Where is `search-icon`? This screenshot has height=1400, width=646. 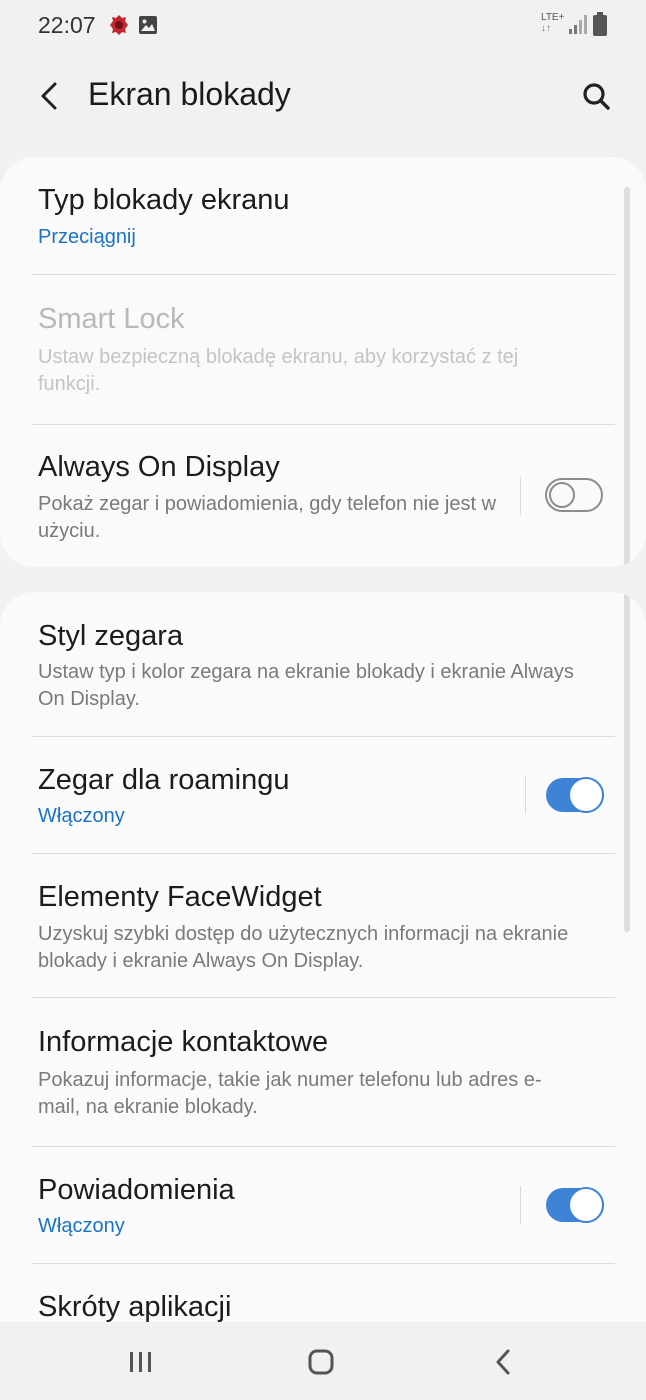 search-icon is located at coordinates (596, 96).